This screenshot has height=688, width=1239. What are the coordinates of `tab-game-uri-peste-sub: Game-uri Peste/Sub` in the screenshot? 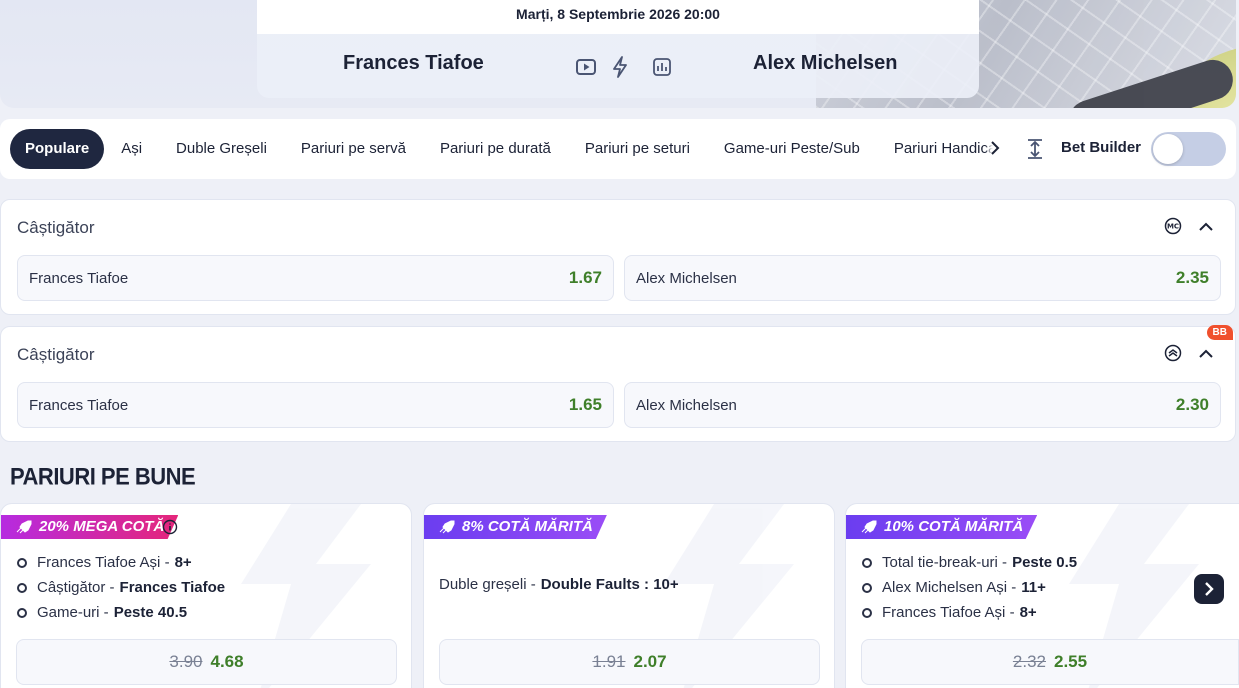 It's located at (792, 149).